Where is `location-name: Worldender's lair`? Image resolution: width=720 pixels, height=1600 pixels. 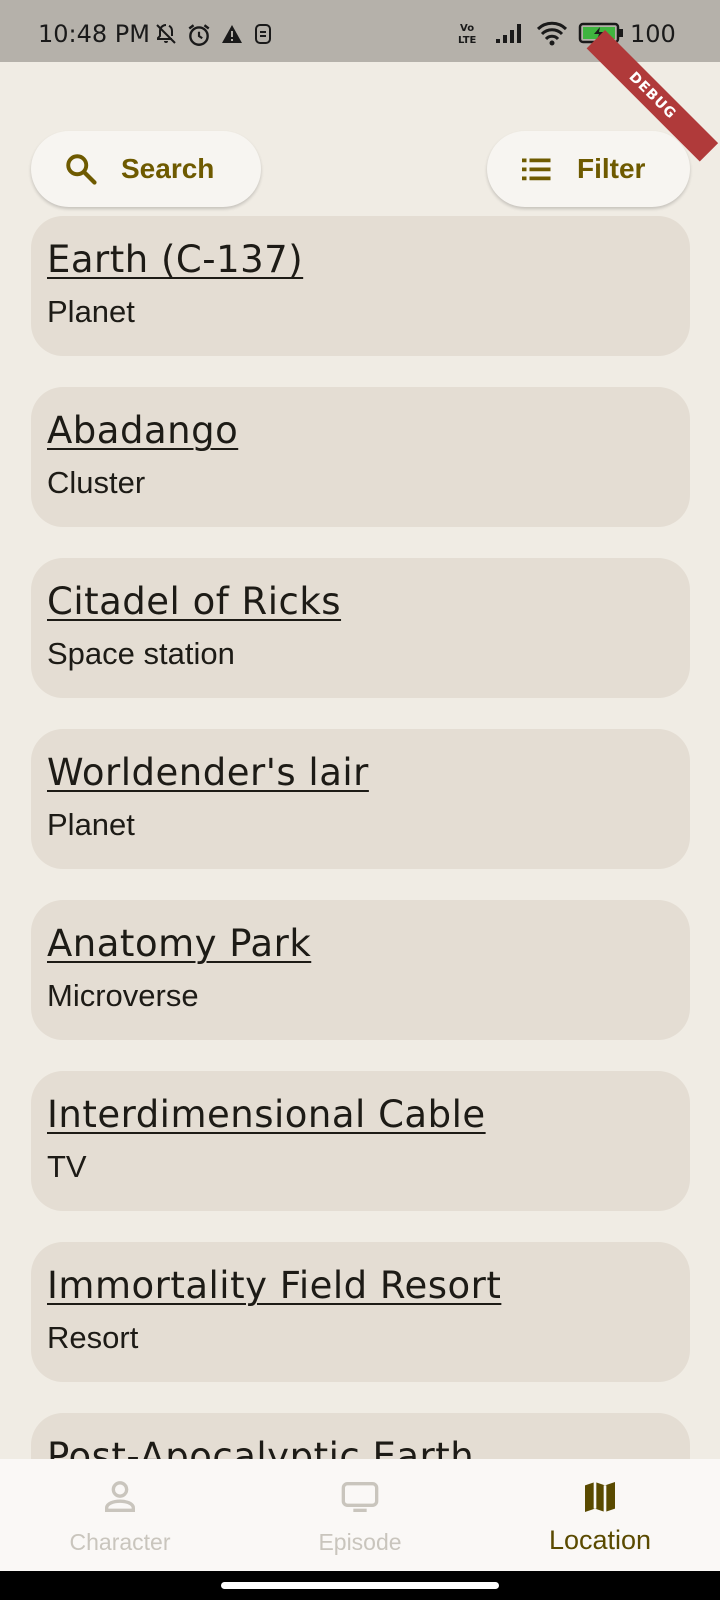
location-name: Worldender's lair is located at coordinates (208, 772).